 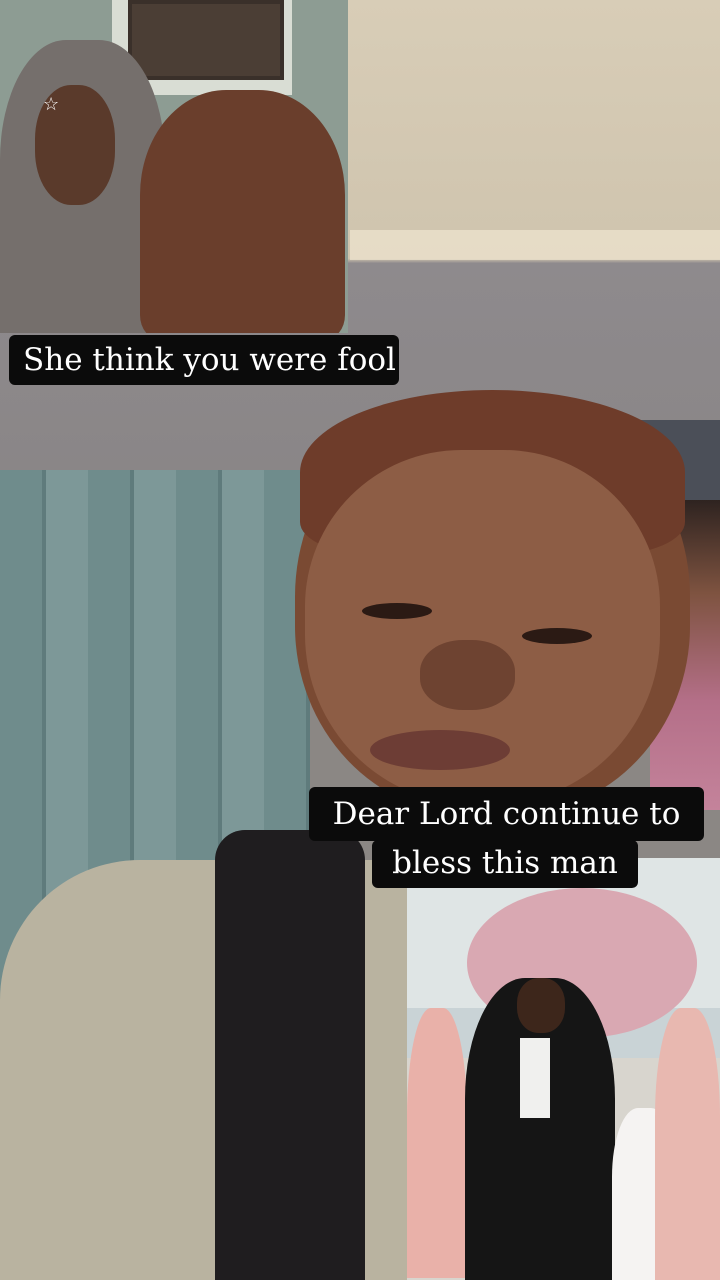 I want to click on white-shirt, so click(x=535, y=1078).